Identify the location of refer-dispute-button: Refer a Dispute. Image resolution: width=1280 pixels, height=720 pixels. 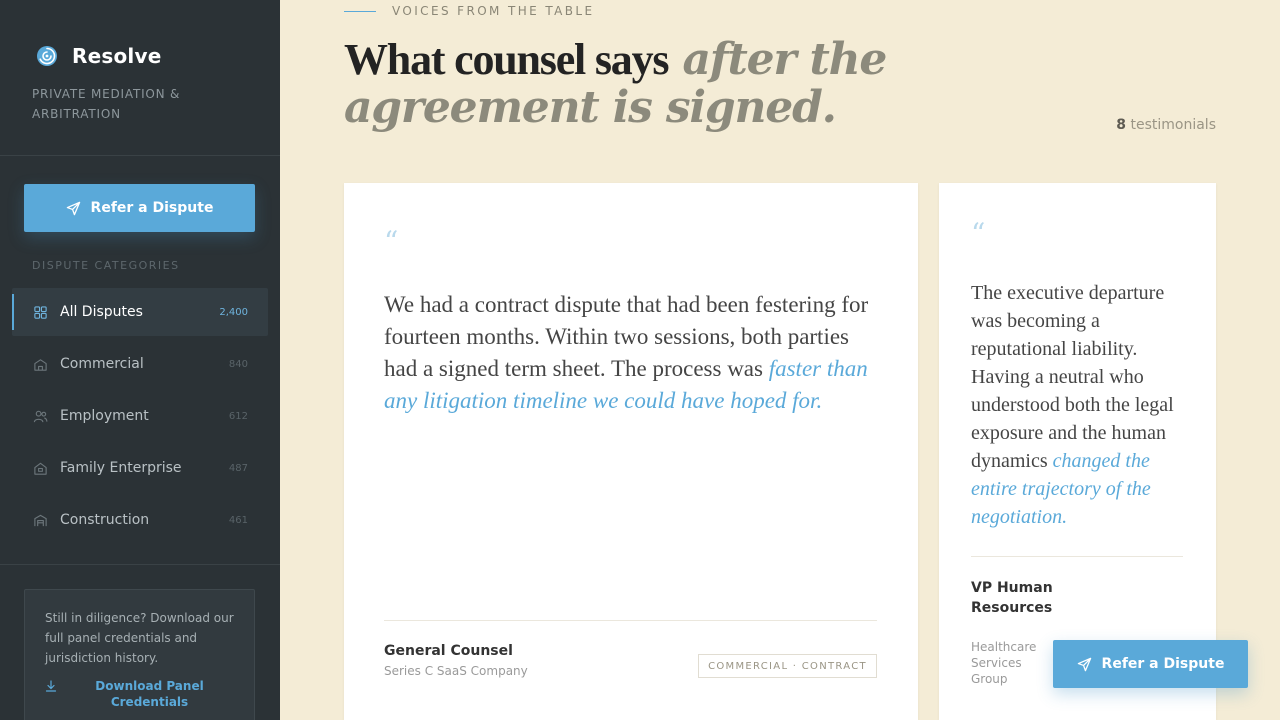
(139, 208).